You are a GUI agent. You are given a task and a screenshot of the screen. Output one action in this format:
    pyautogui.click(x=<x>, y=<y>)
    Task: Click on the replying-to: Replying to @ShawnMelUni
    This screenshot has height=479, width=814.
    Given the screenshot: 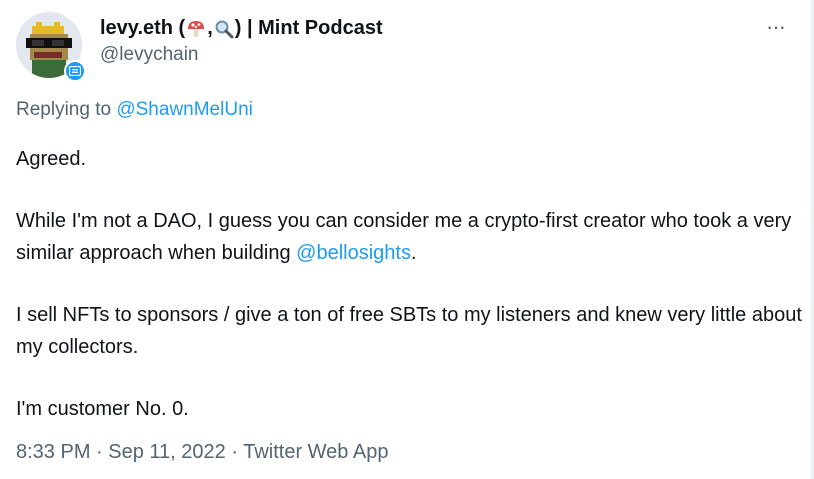 What is the action you would take?
    pyautogui.click(x=134, y=110)
    